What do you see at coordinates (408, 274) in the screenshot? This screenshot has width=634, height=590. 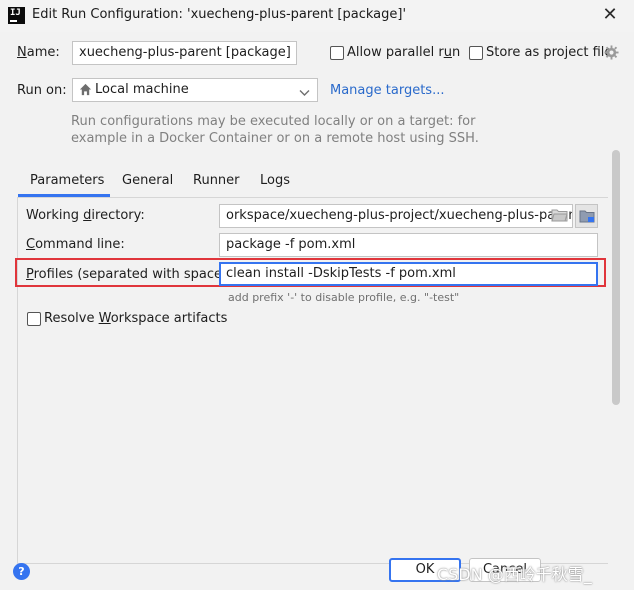 I see `profiles-input: clean install -DskipTests -f pom.xml` at bounding box center [408, 274].